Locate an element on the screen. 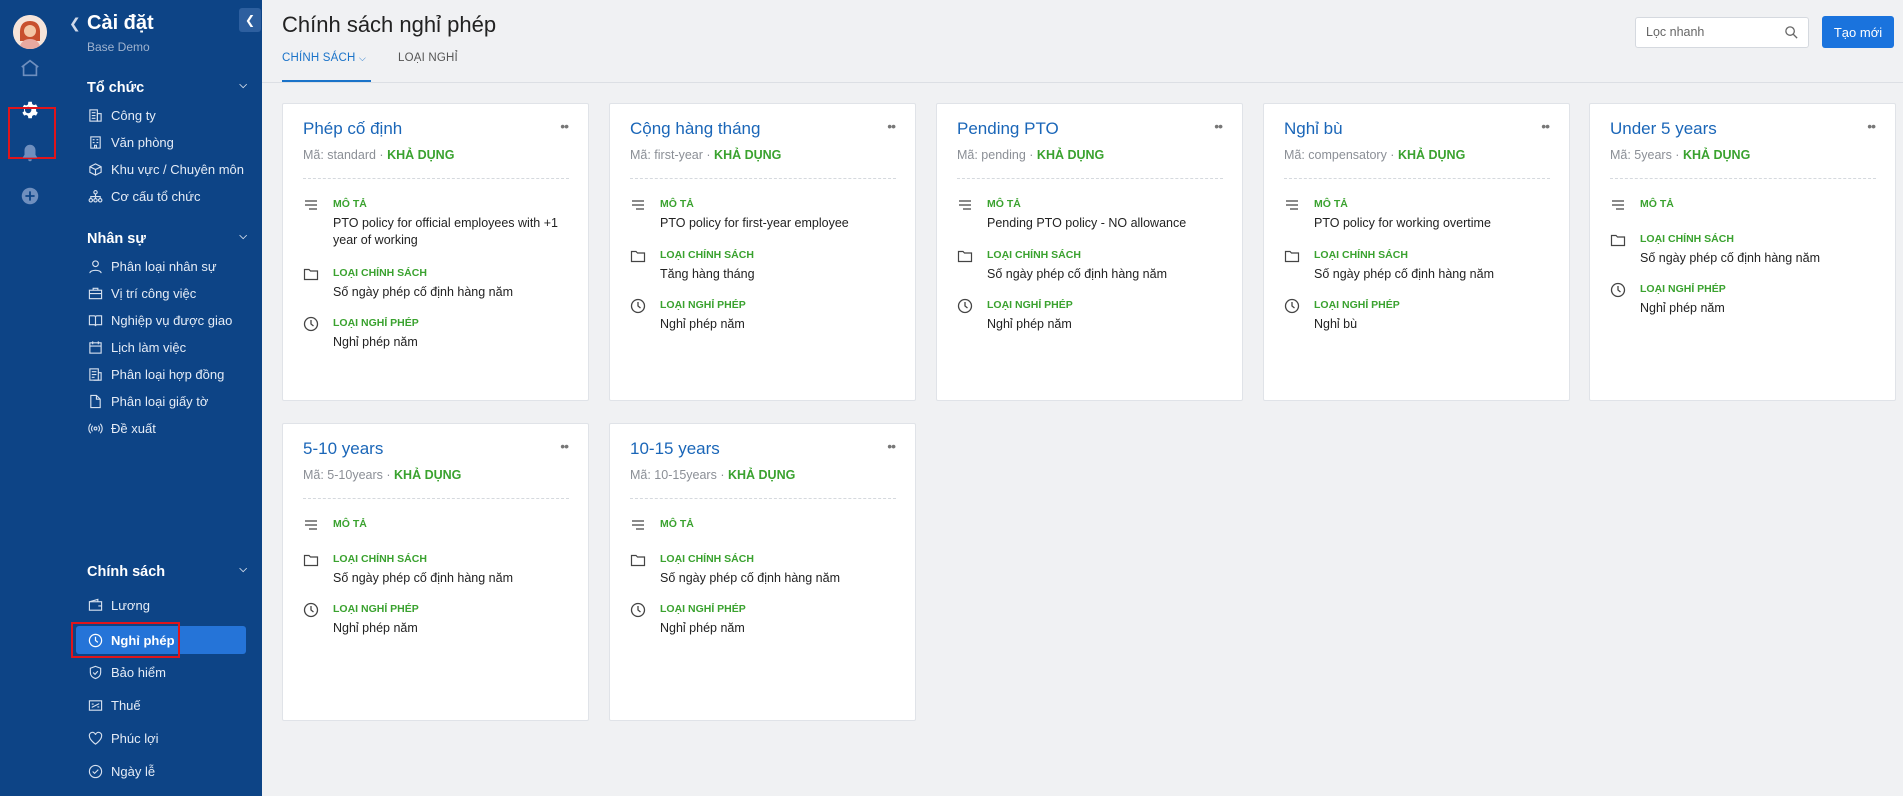 This screenshot has height=796, width=1903. sidebar-item-co-cau: Cơ cấu tổ chức is located at coordinates (143, 196).